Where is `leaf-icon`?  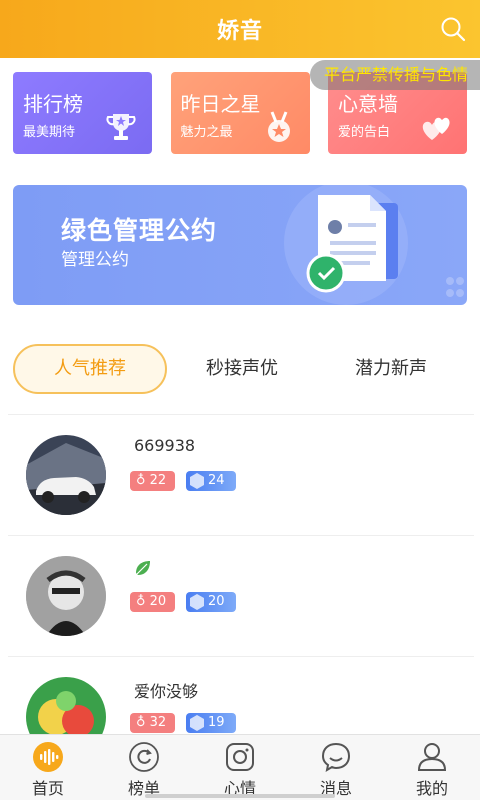
leaf-icon is located at coordinates (143, 568).